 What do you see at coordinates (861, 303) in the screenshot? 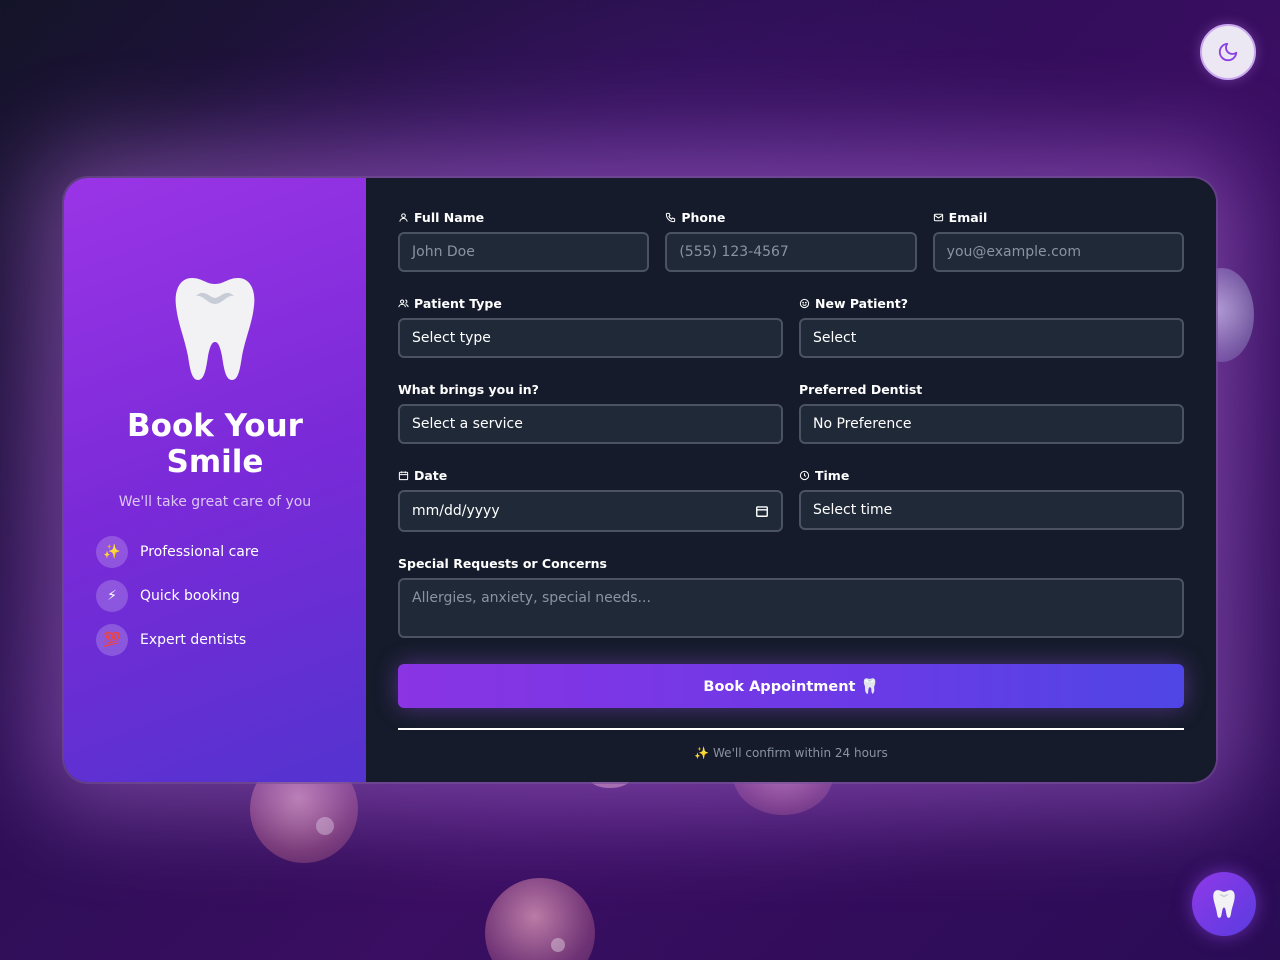
I see `new-patient-label: New Patient?` at bounding box center [861, 303].